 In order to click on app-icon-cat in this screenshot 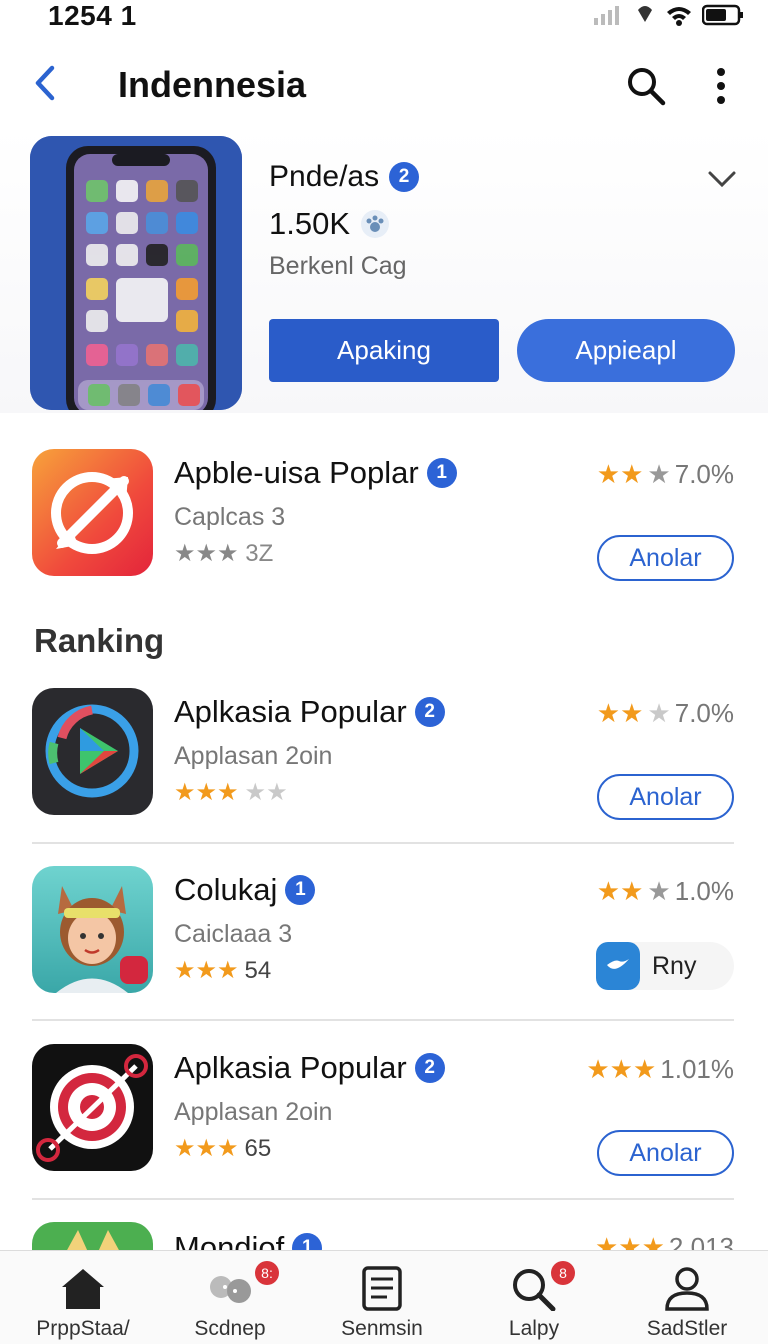, I will do `click(92, 1236)`.